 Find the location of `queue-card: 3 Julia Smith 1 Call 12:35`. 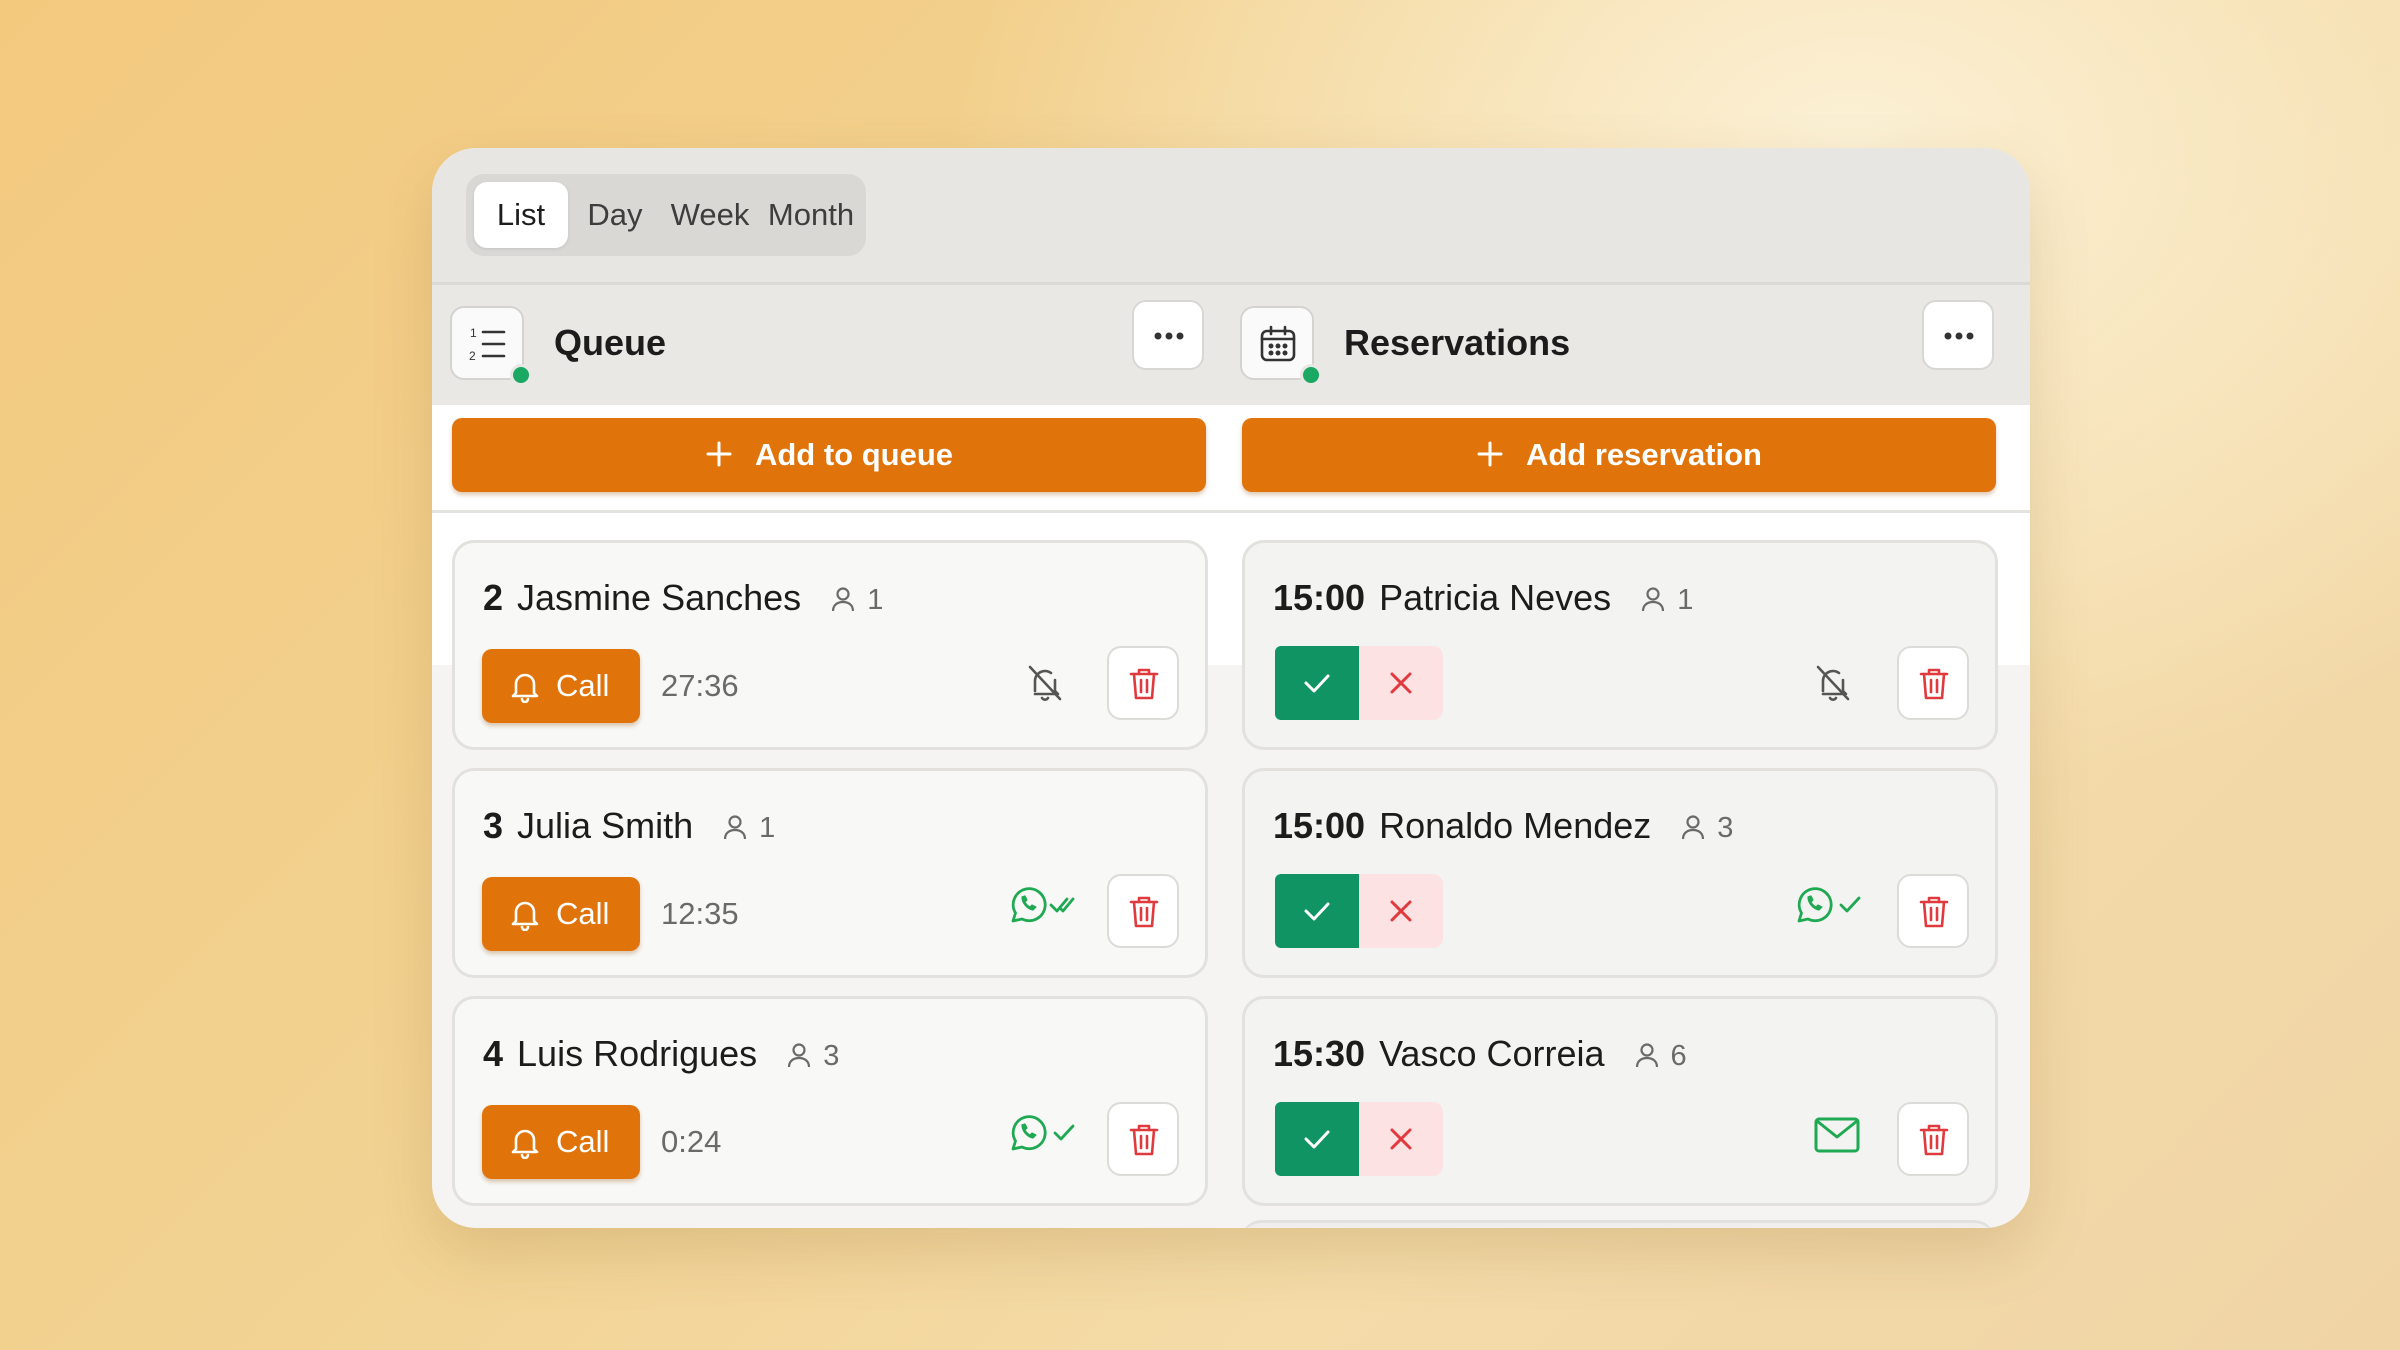

queue-card: 3 Julia Smith 1 Call 12:35 is located at coordinates (830, 873).